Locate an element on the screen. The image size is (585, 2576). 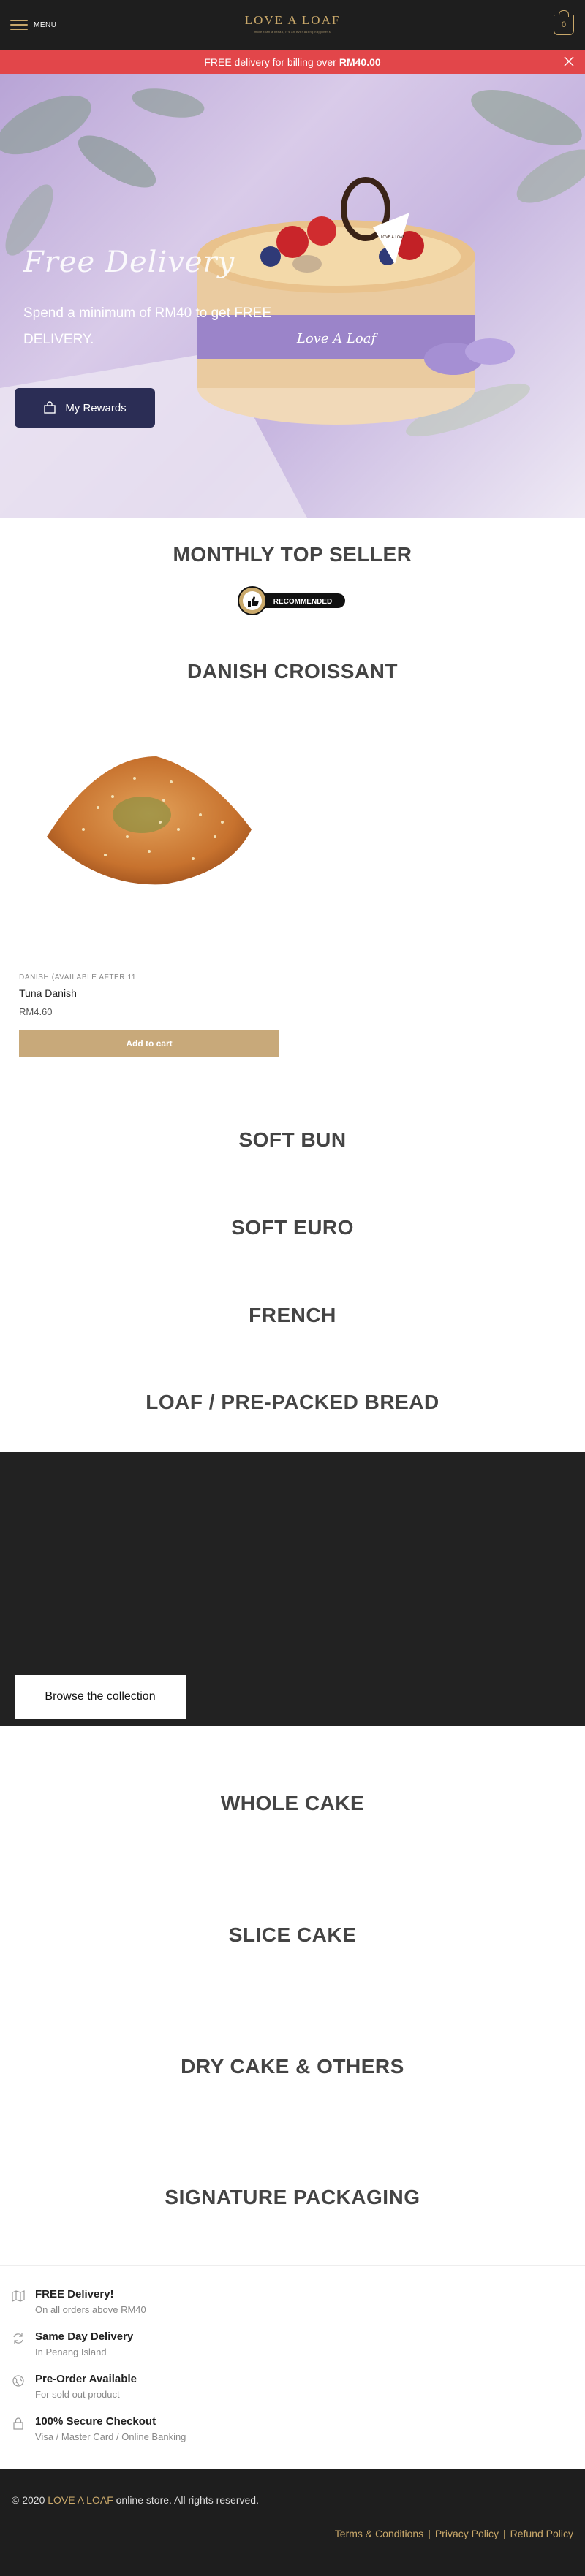
hamburger-icon is located at coordinates (19, 25).